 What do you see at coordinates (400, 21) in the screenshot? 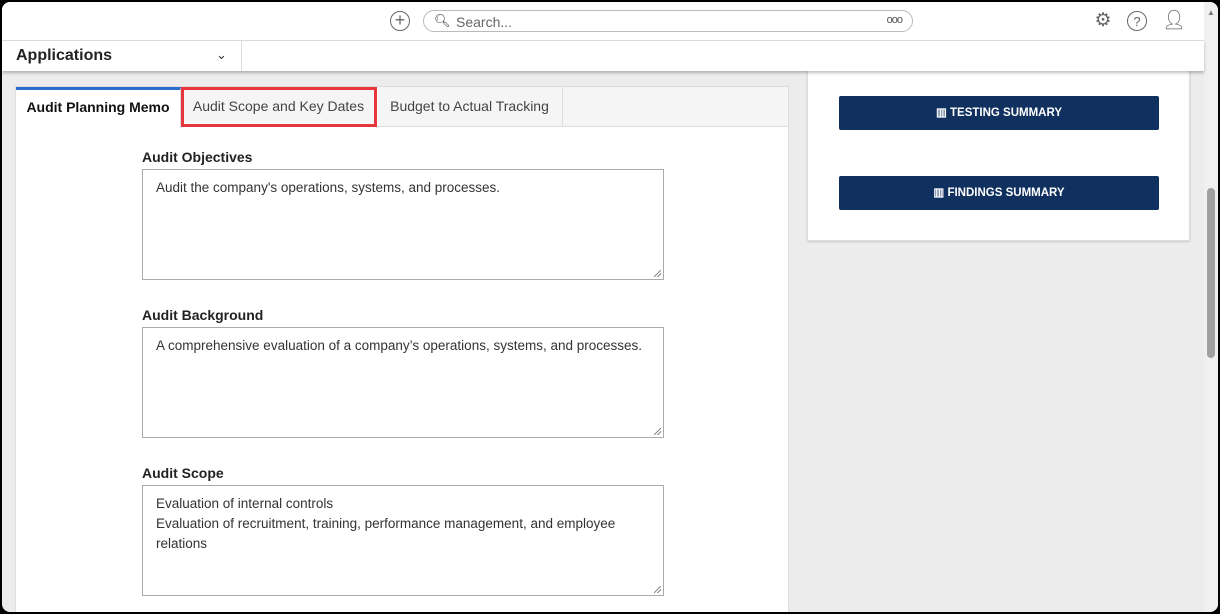
I see `add-icon: +` at bounding box center [400, 21].